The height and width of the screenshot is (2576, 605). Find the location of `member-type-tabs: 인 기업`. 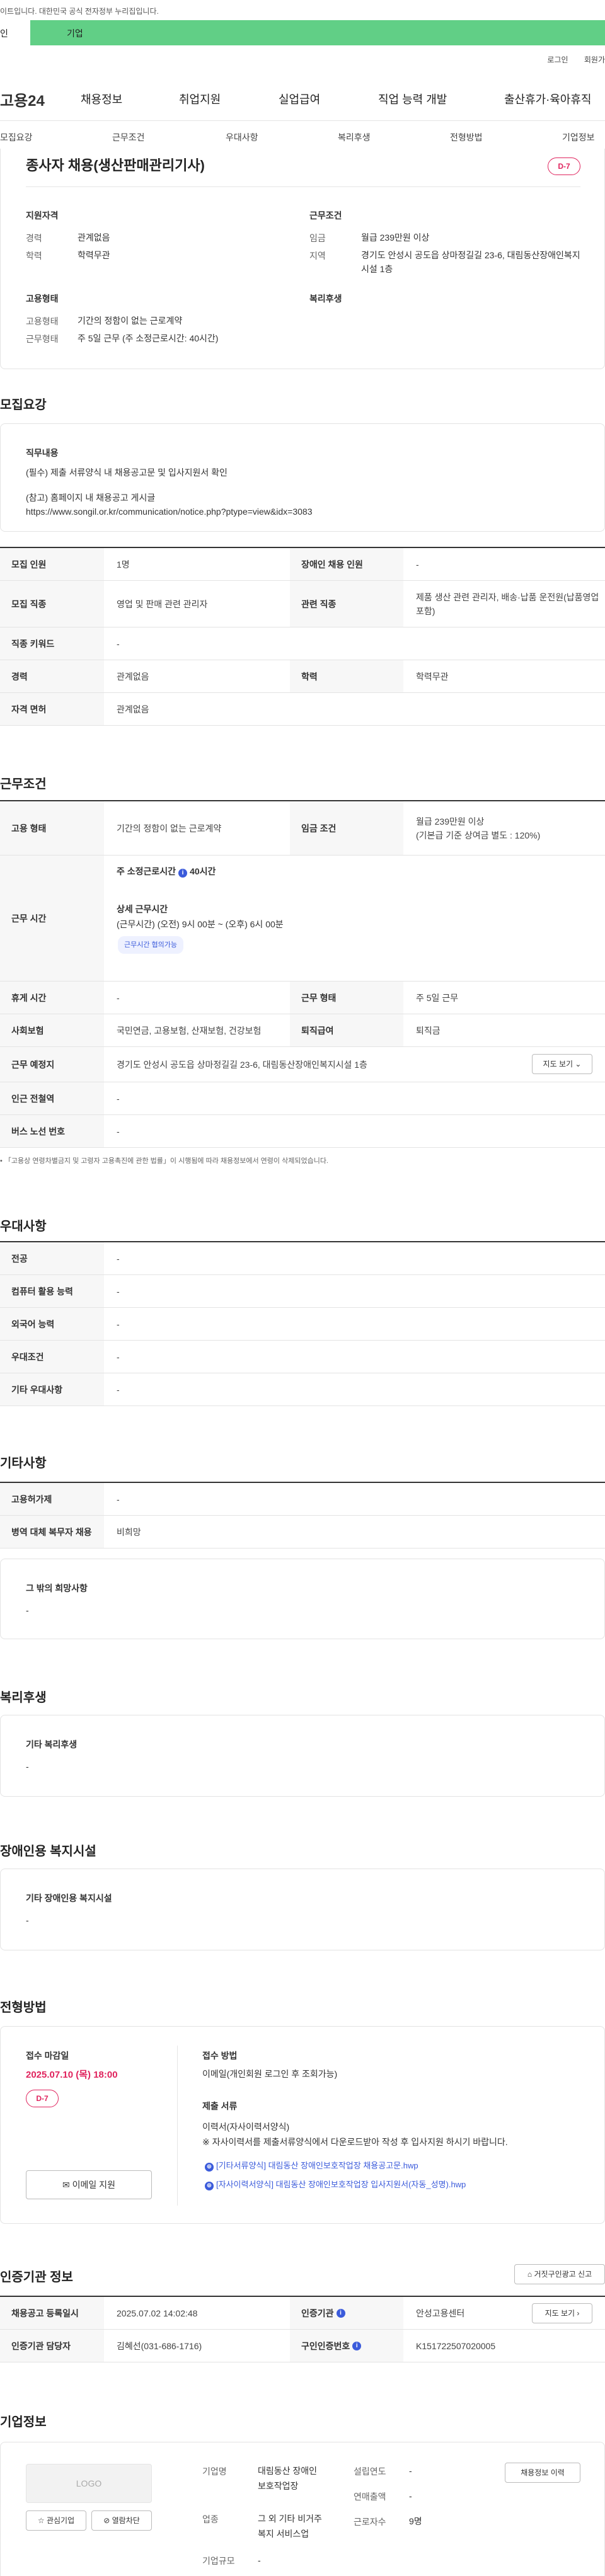

member-type-tabs: 인 기업 is located at coordinates (302, 33).